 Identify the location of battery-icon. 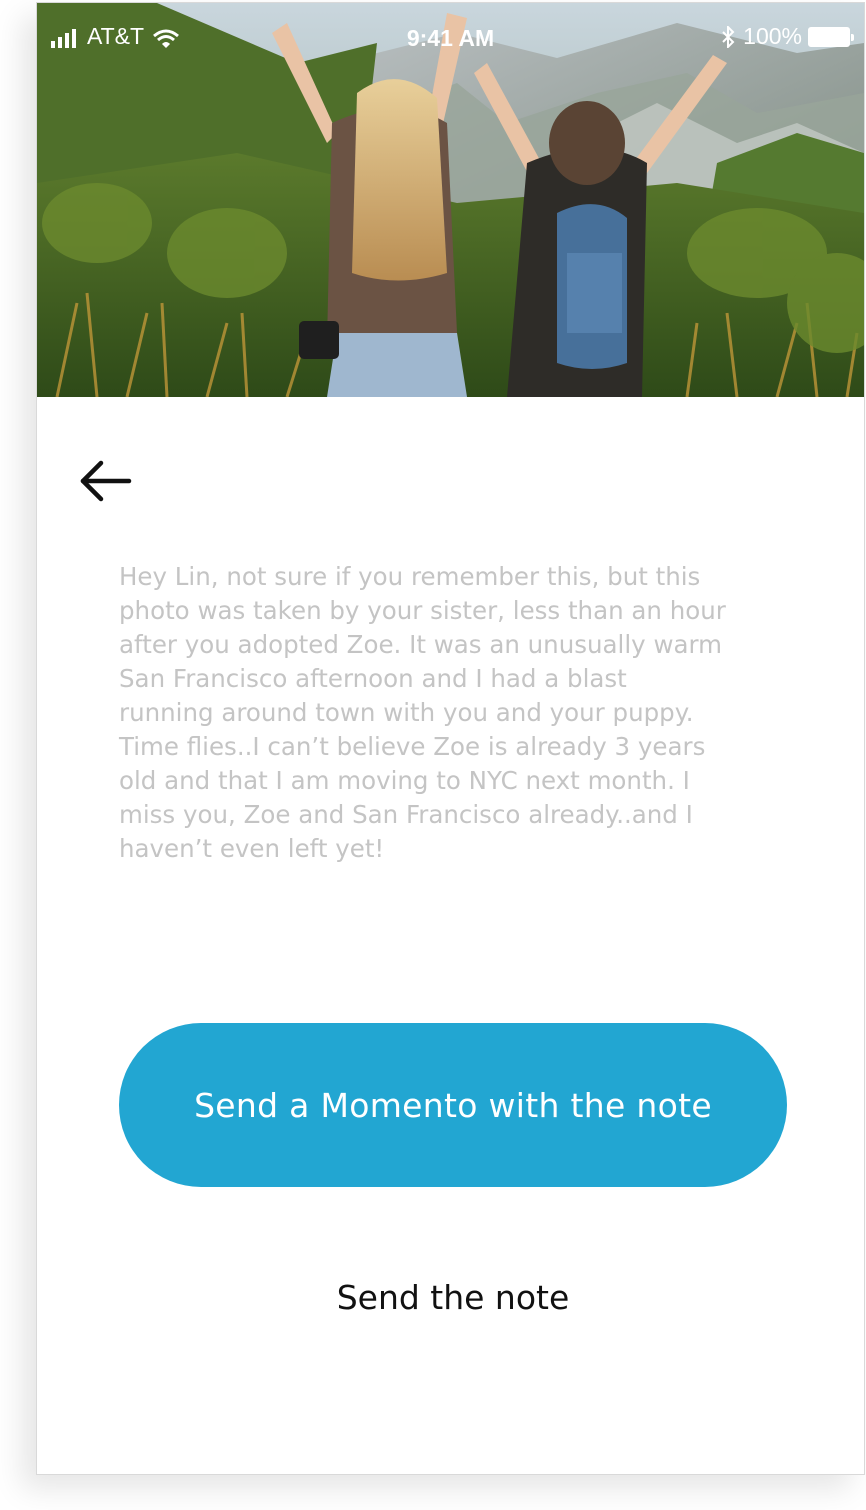
(831, 36).